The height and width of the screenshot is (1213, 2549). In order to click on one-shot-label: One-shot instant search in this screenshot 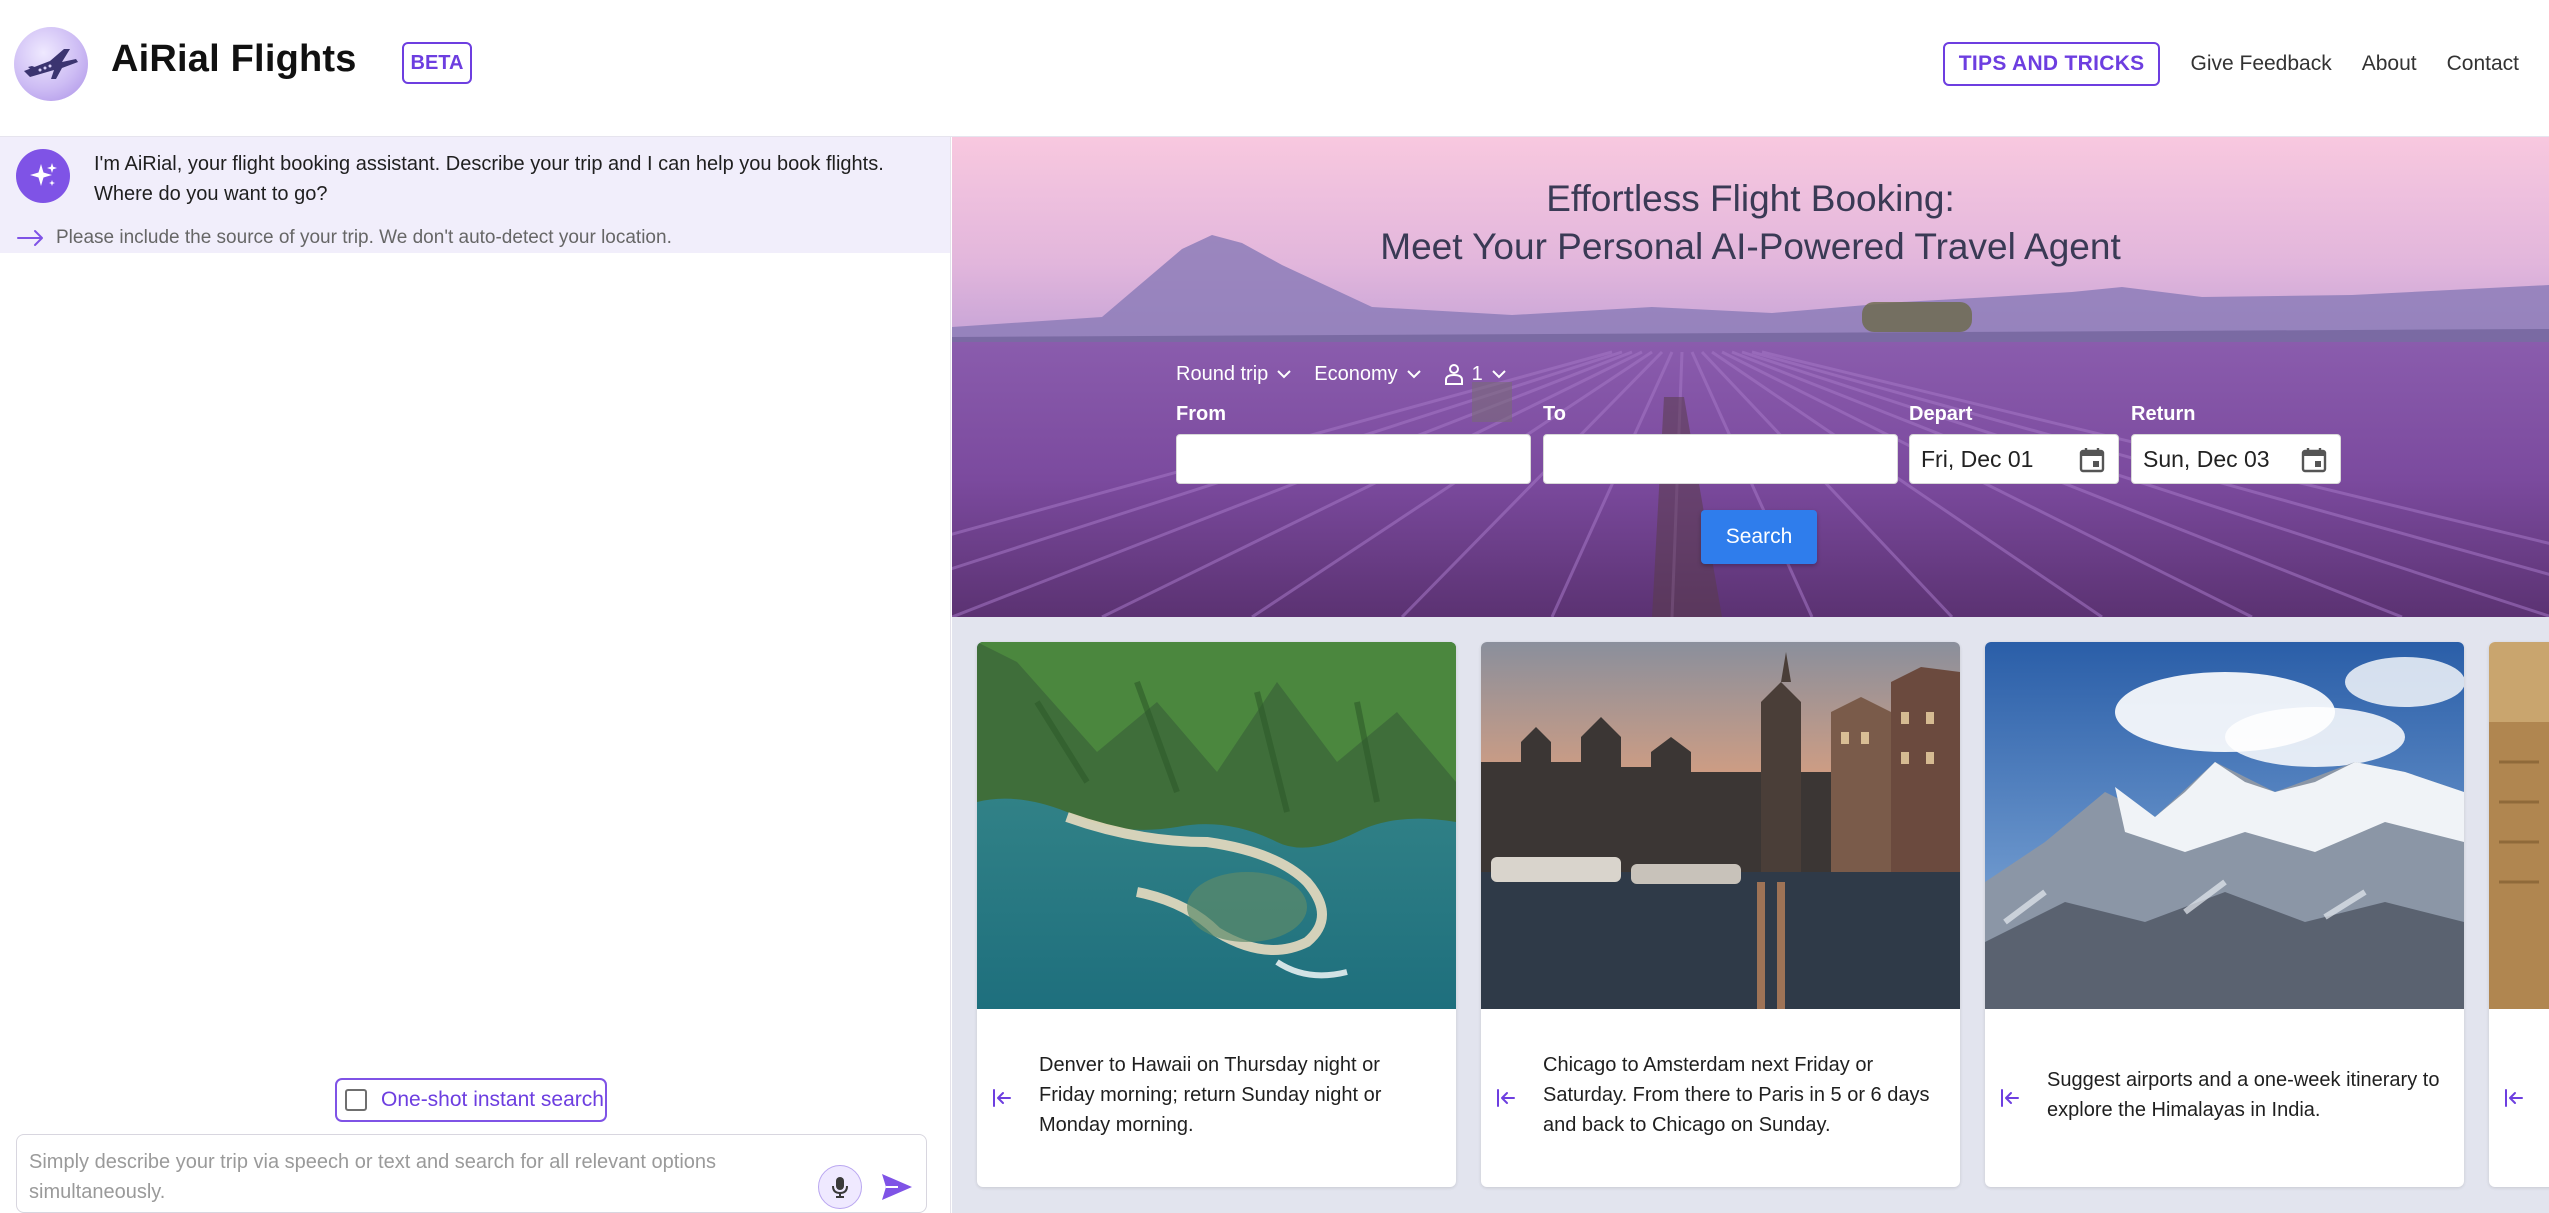, I will do `click(492, 1099)`.